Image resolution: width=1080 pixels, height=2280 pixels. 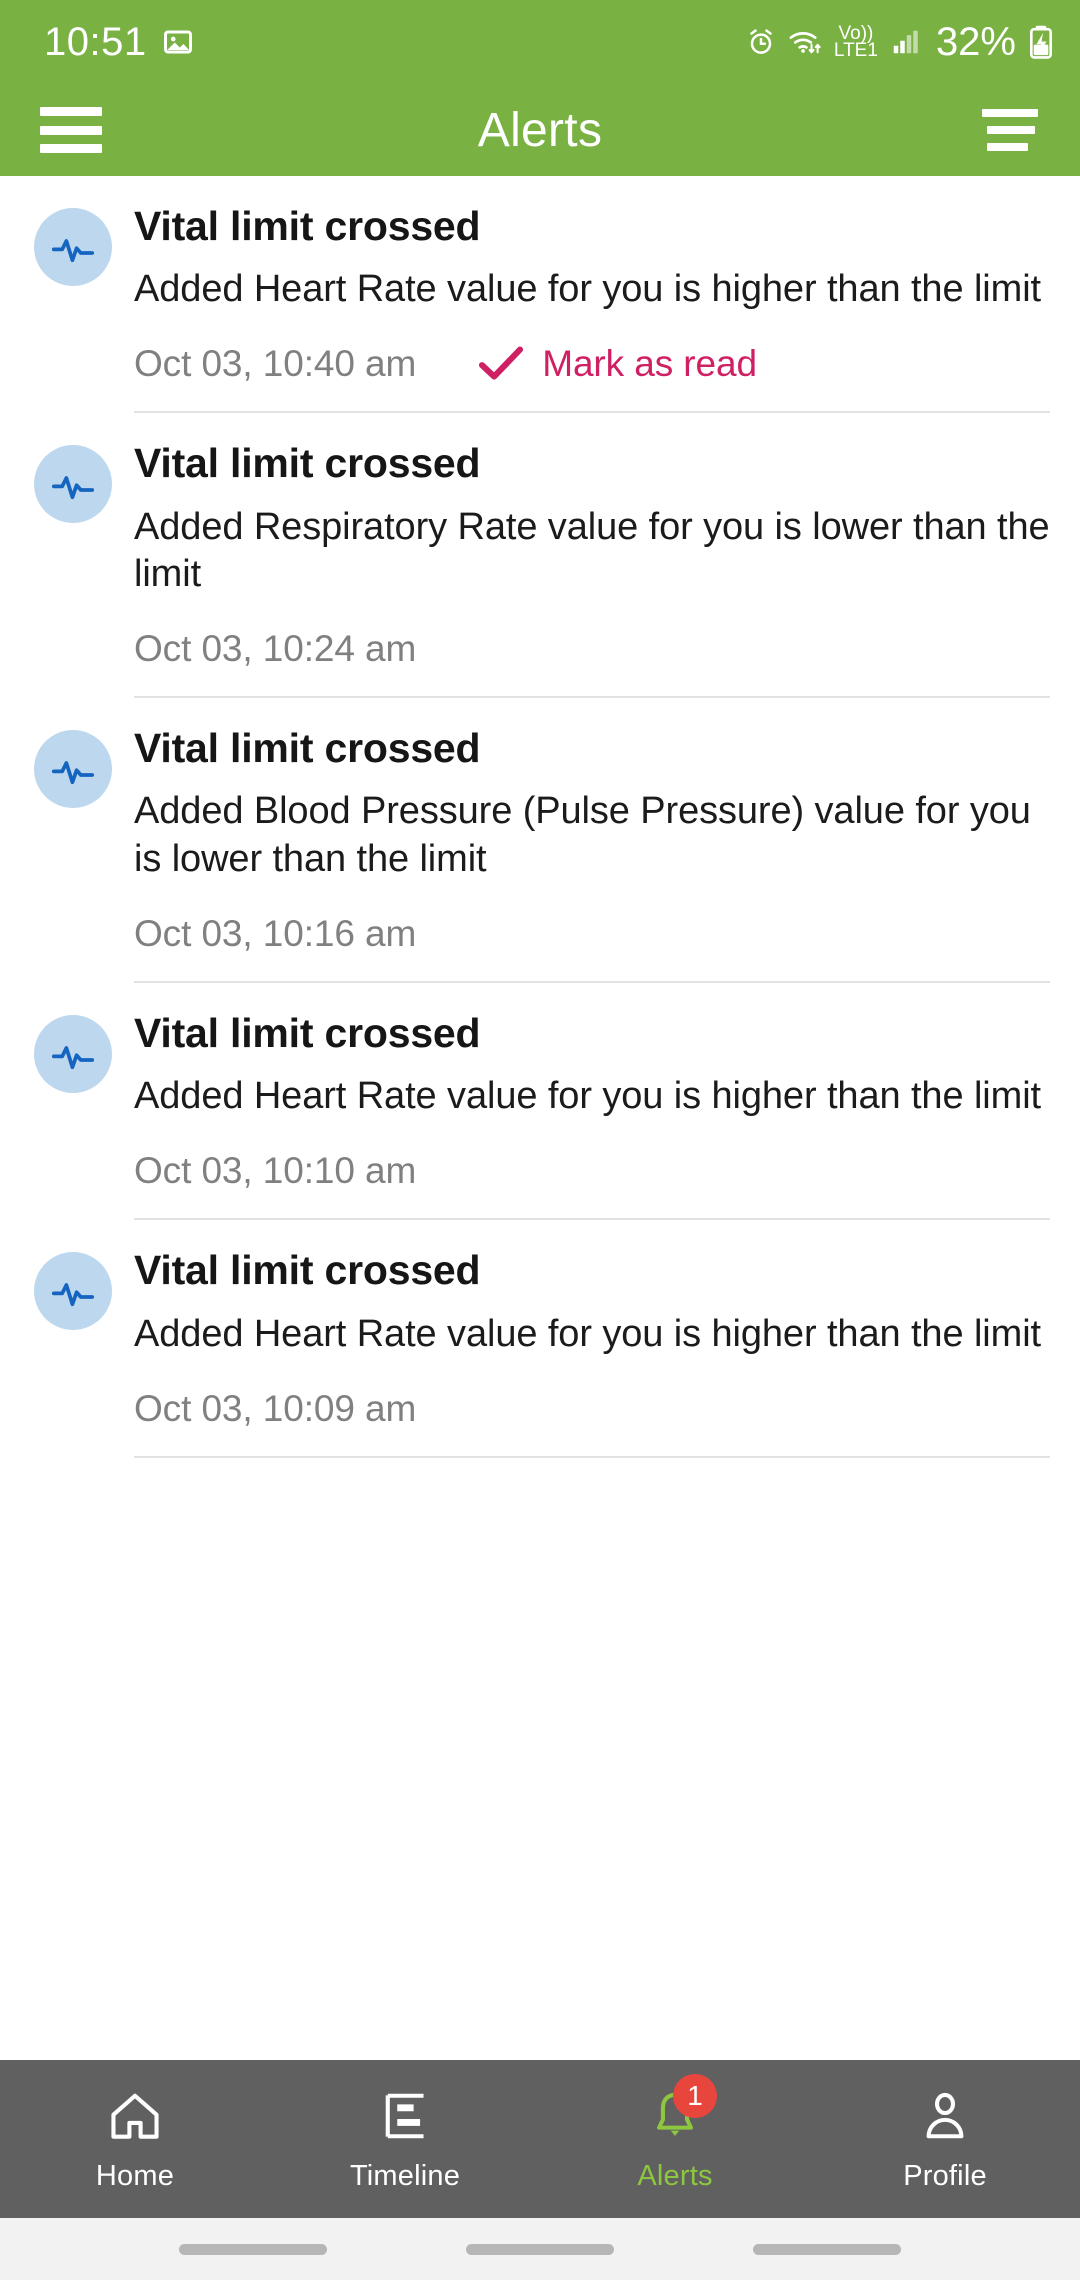 I want to click on app-header: Alerts, so click(x=540, y=130).